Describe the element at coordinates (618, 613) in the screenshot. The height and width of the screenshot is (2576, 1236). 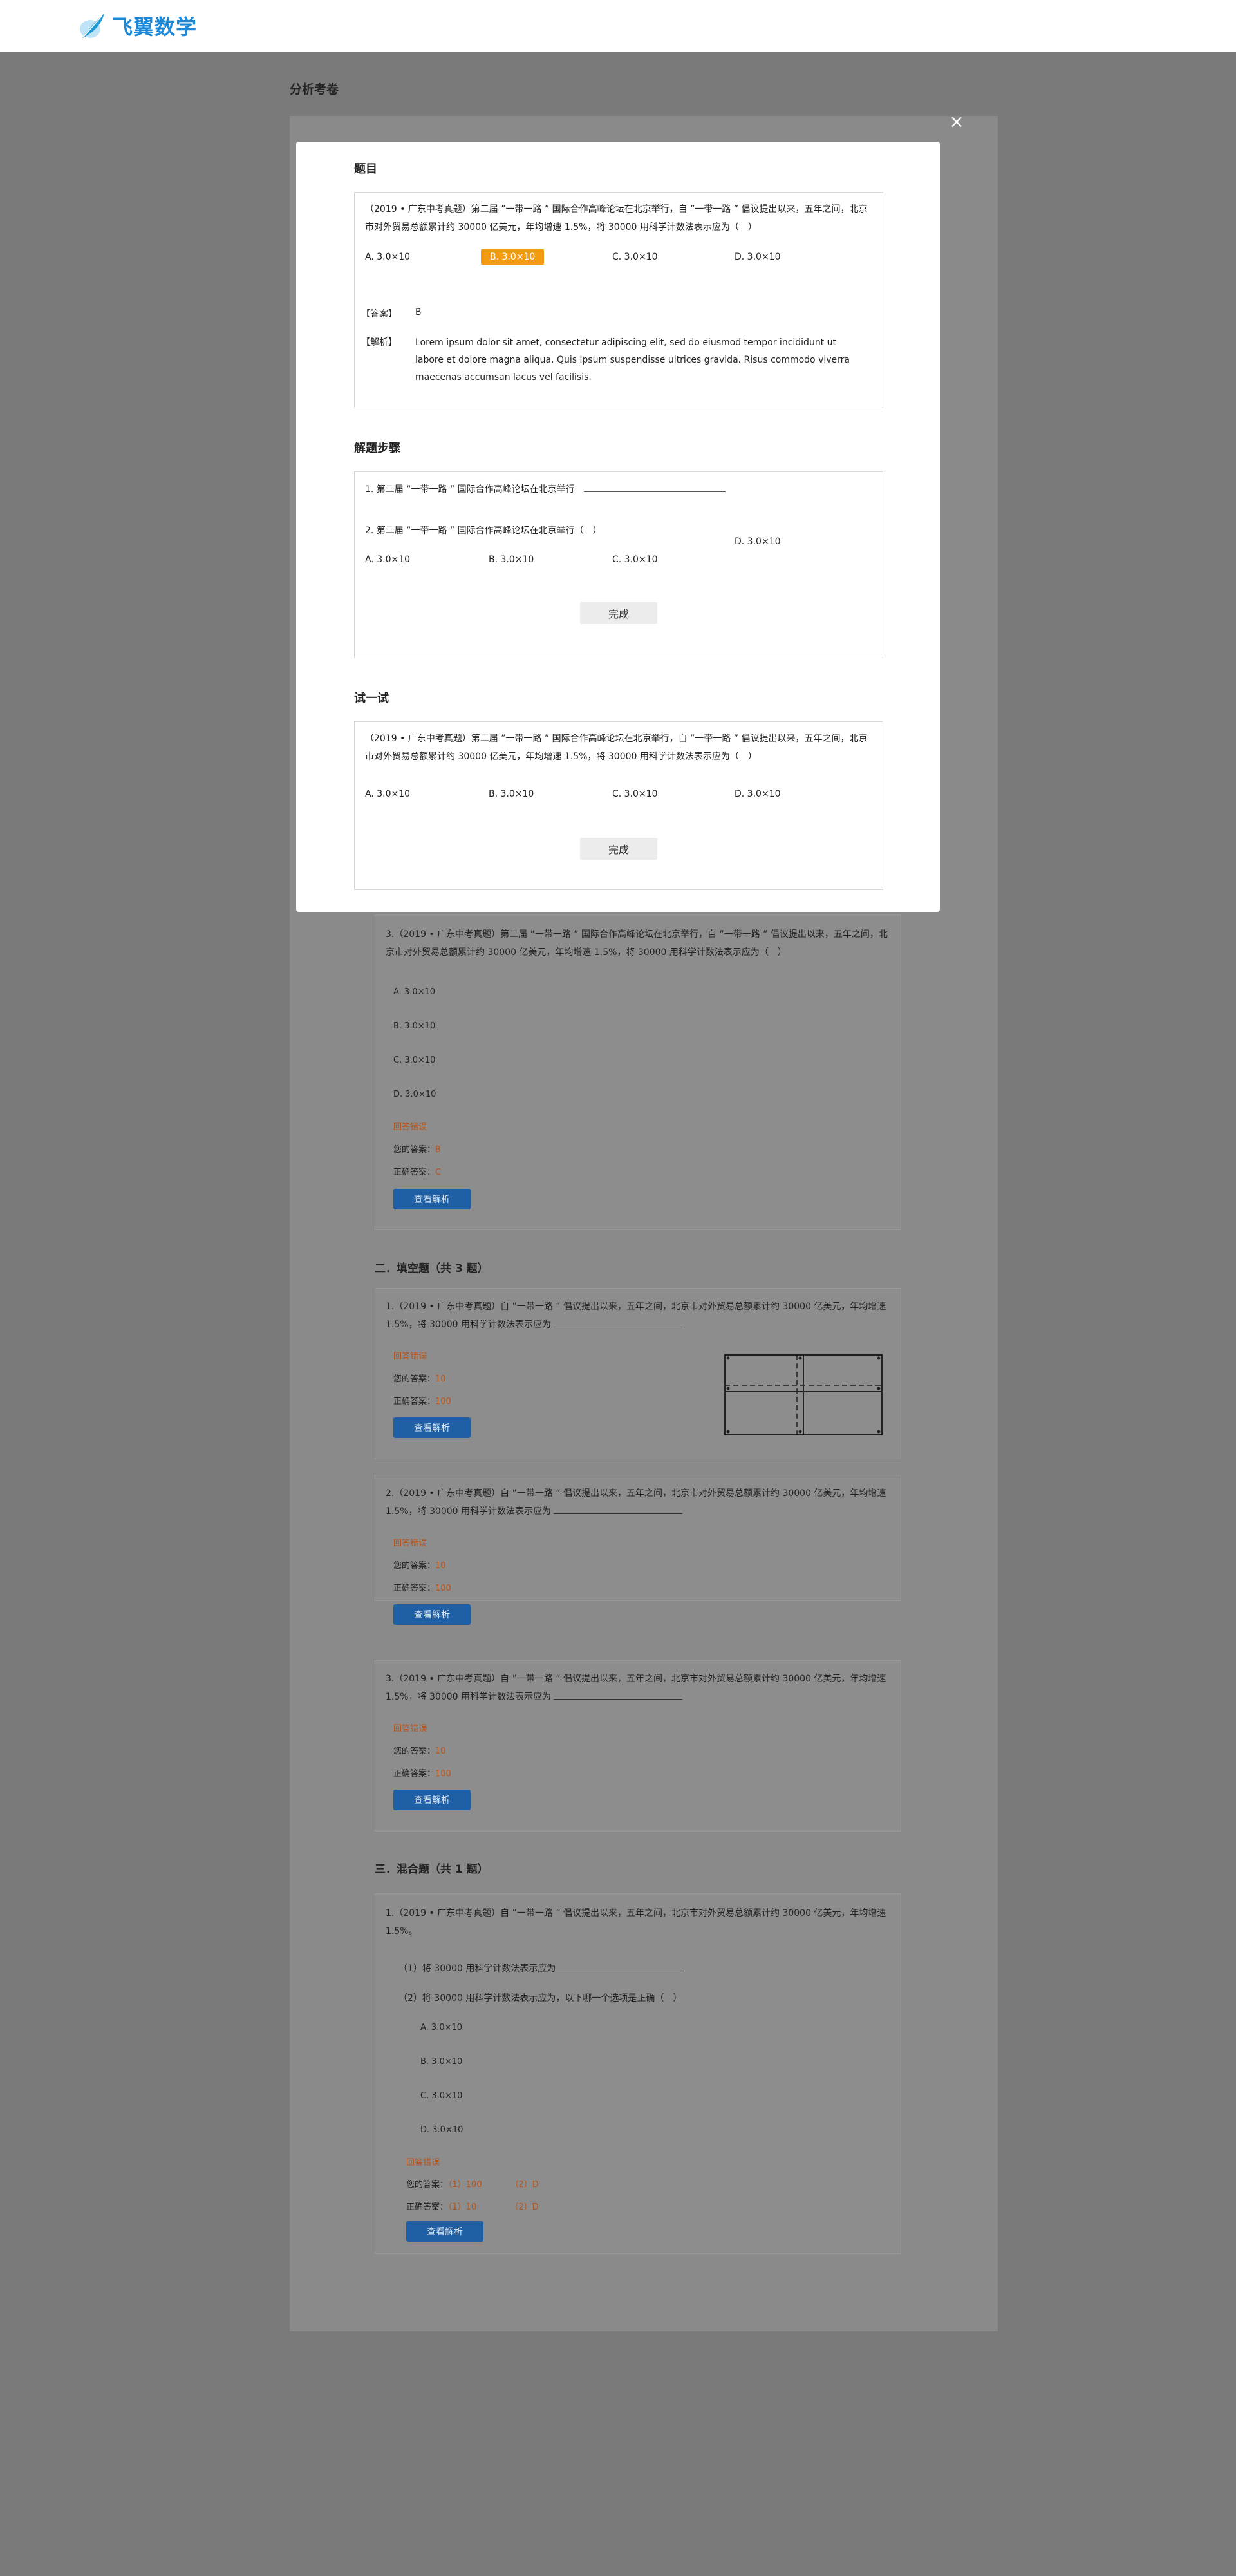
I see `steps-done-button: 完成` at that location.